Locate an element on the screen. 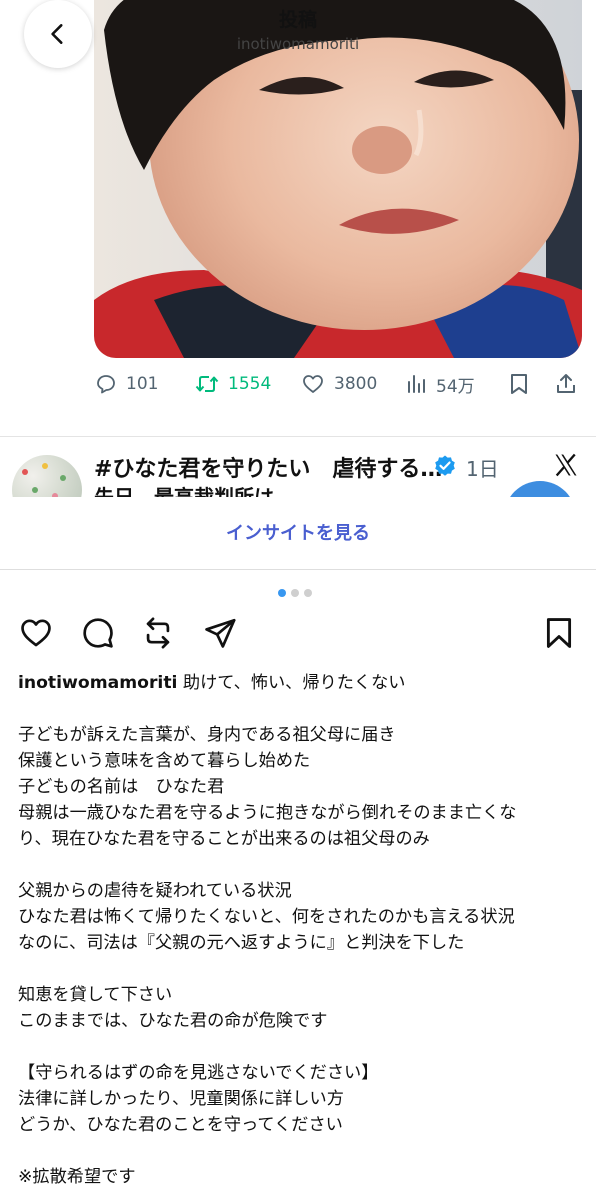  caption-line: 子どもが訴えた言葉が、身内である祖父母に届き is located at coordinates (207, 735).